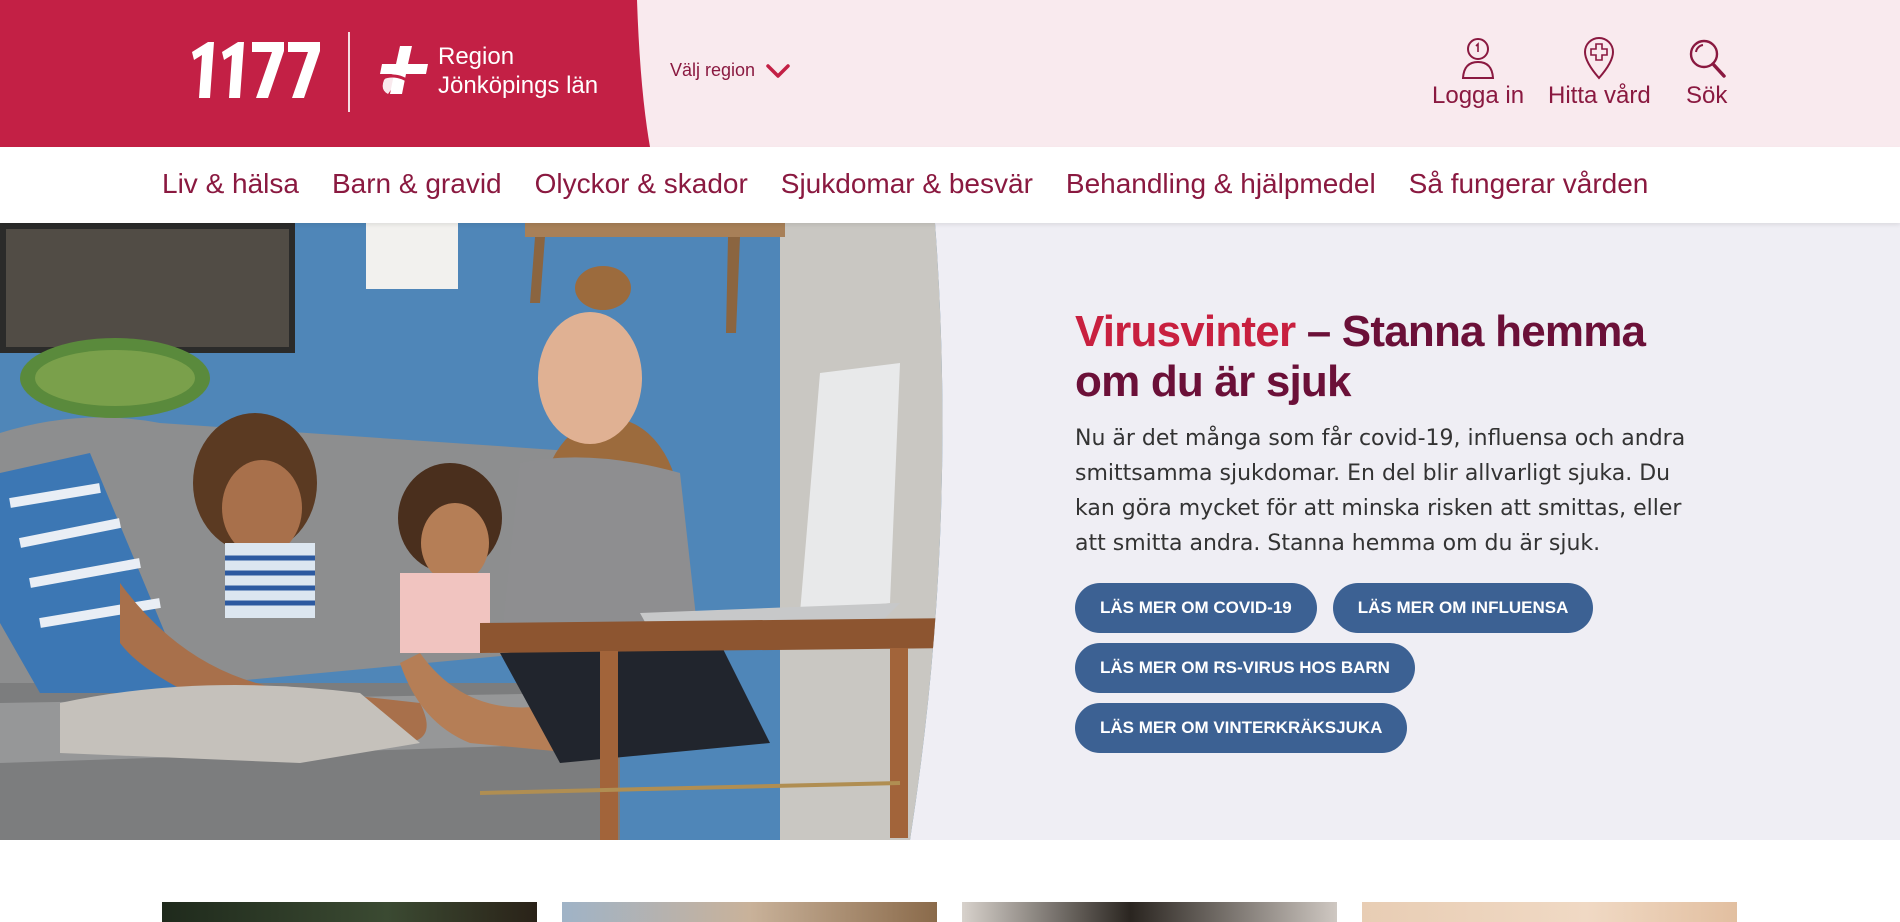  Describe the element at coordinates (476, 56) in the screenshot. I see `region-line1: Region` at that location.